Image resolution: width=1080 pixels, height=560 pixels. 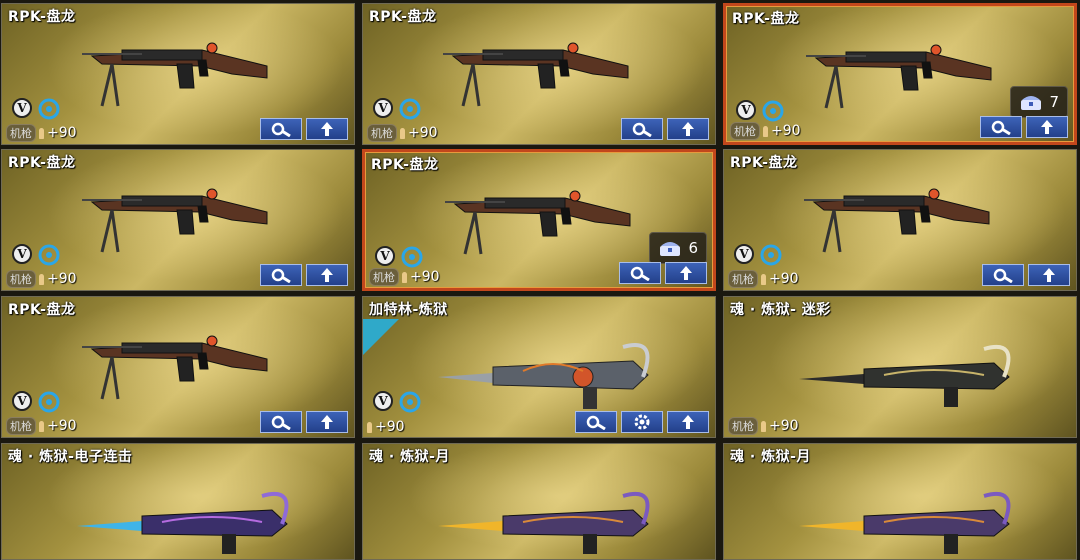 I want to click on weapon-card-selected: RPK-盘龙 7 V 机枪 +90, so click(x=900, y=74).